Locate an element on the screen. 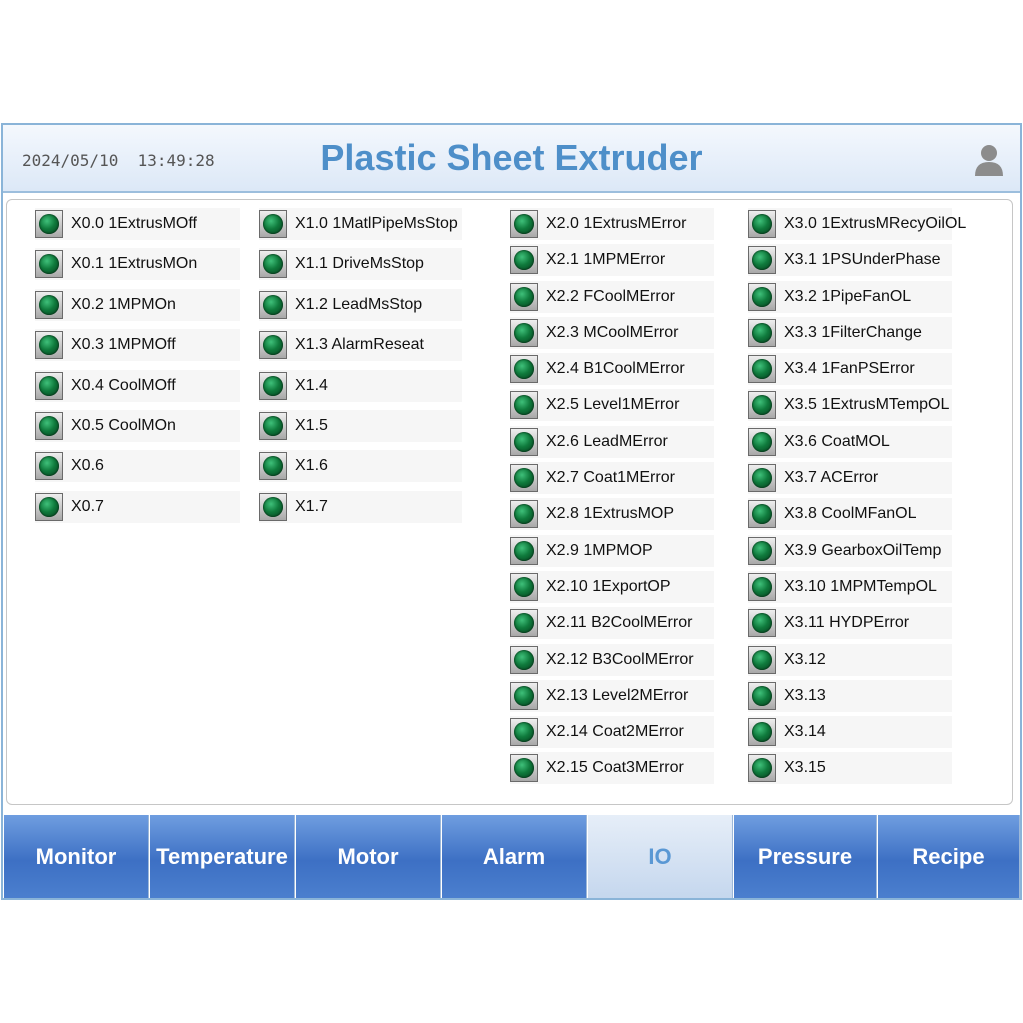 The width and height of the screenshot is (1023, 1023). io-label: X3.11 HYDPError is located at coordinates (847, 623).